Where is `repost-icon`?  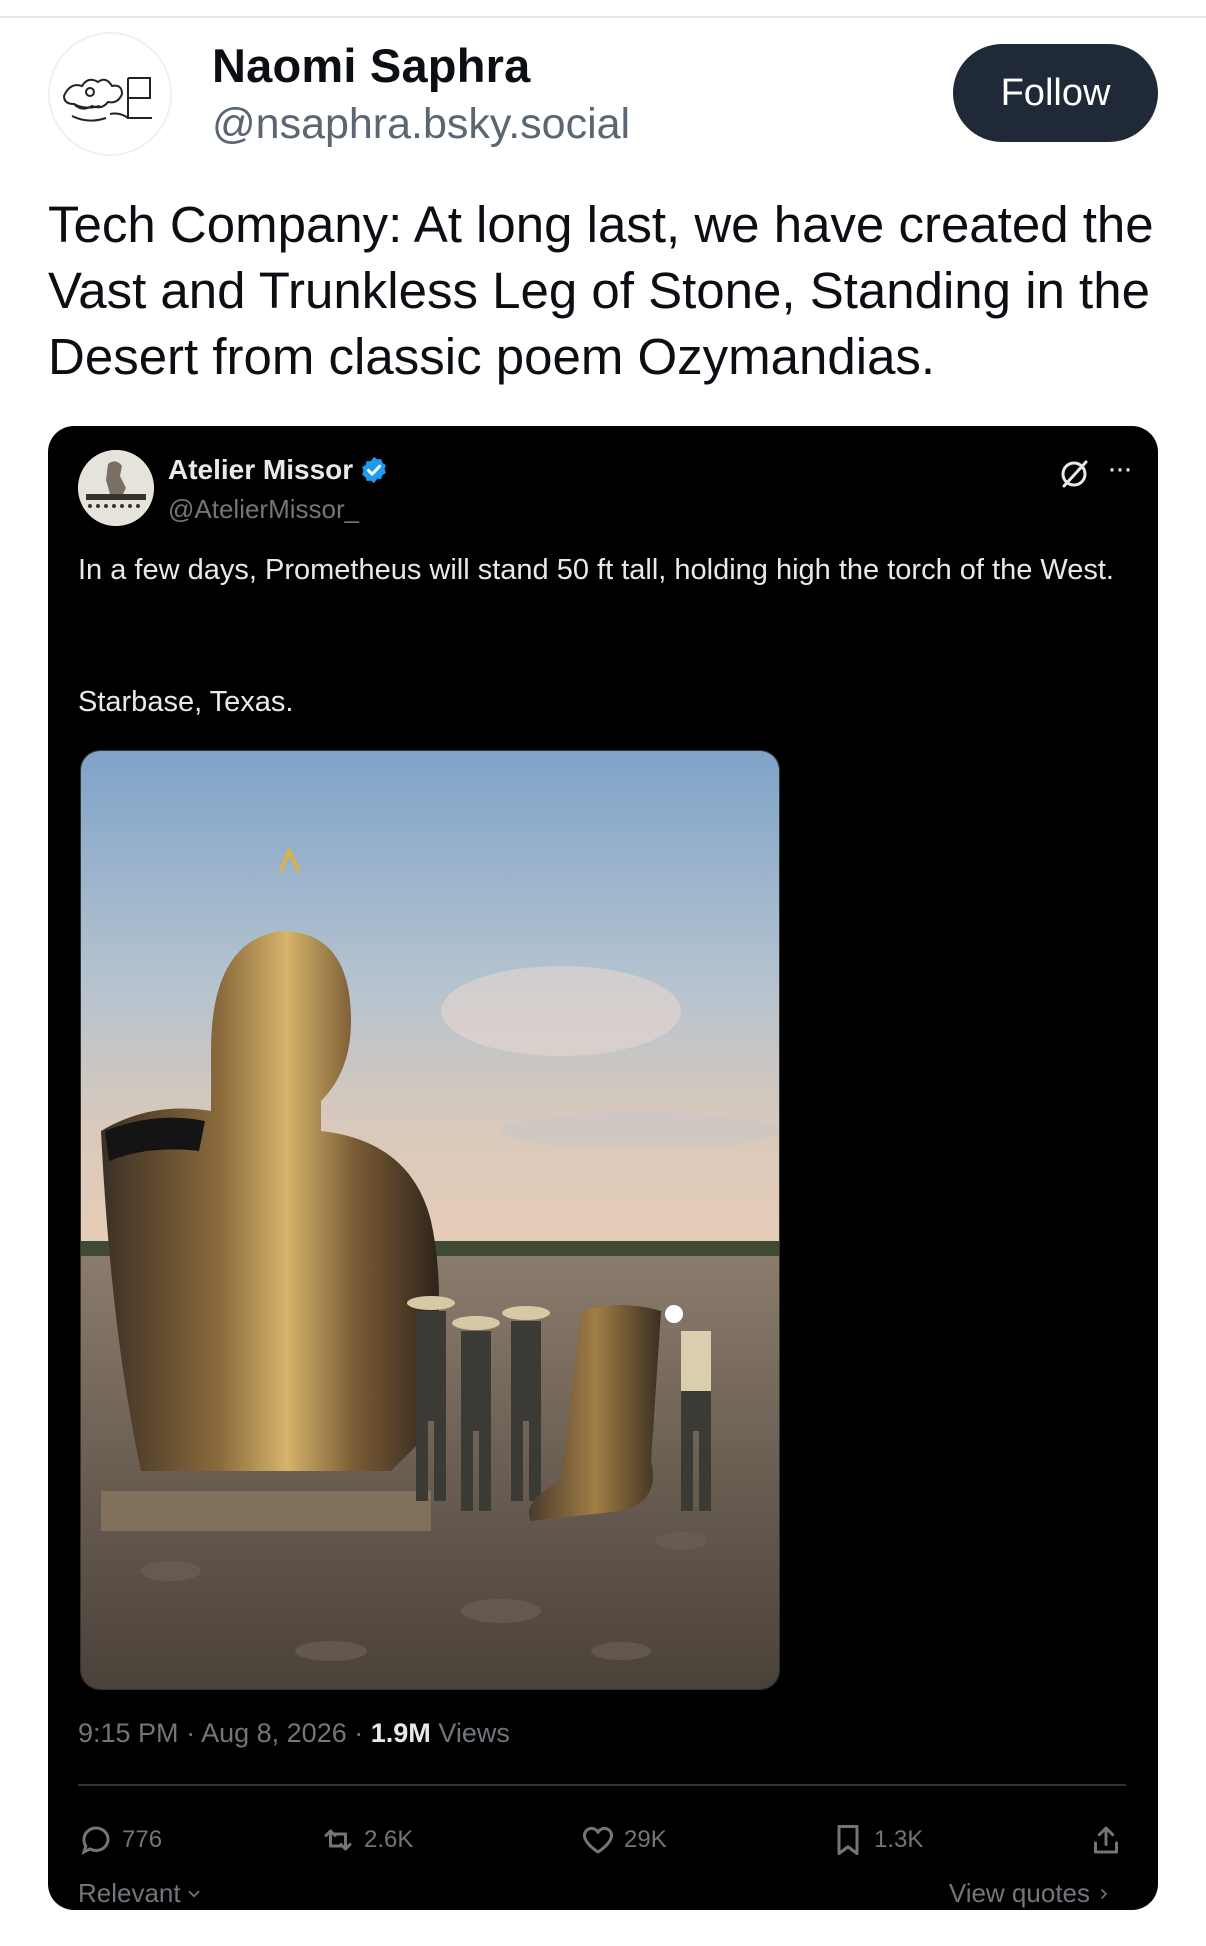 repost-icon is located at coordinates (338, 1840).